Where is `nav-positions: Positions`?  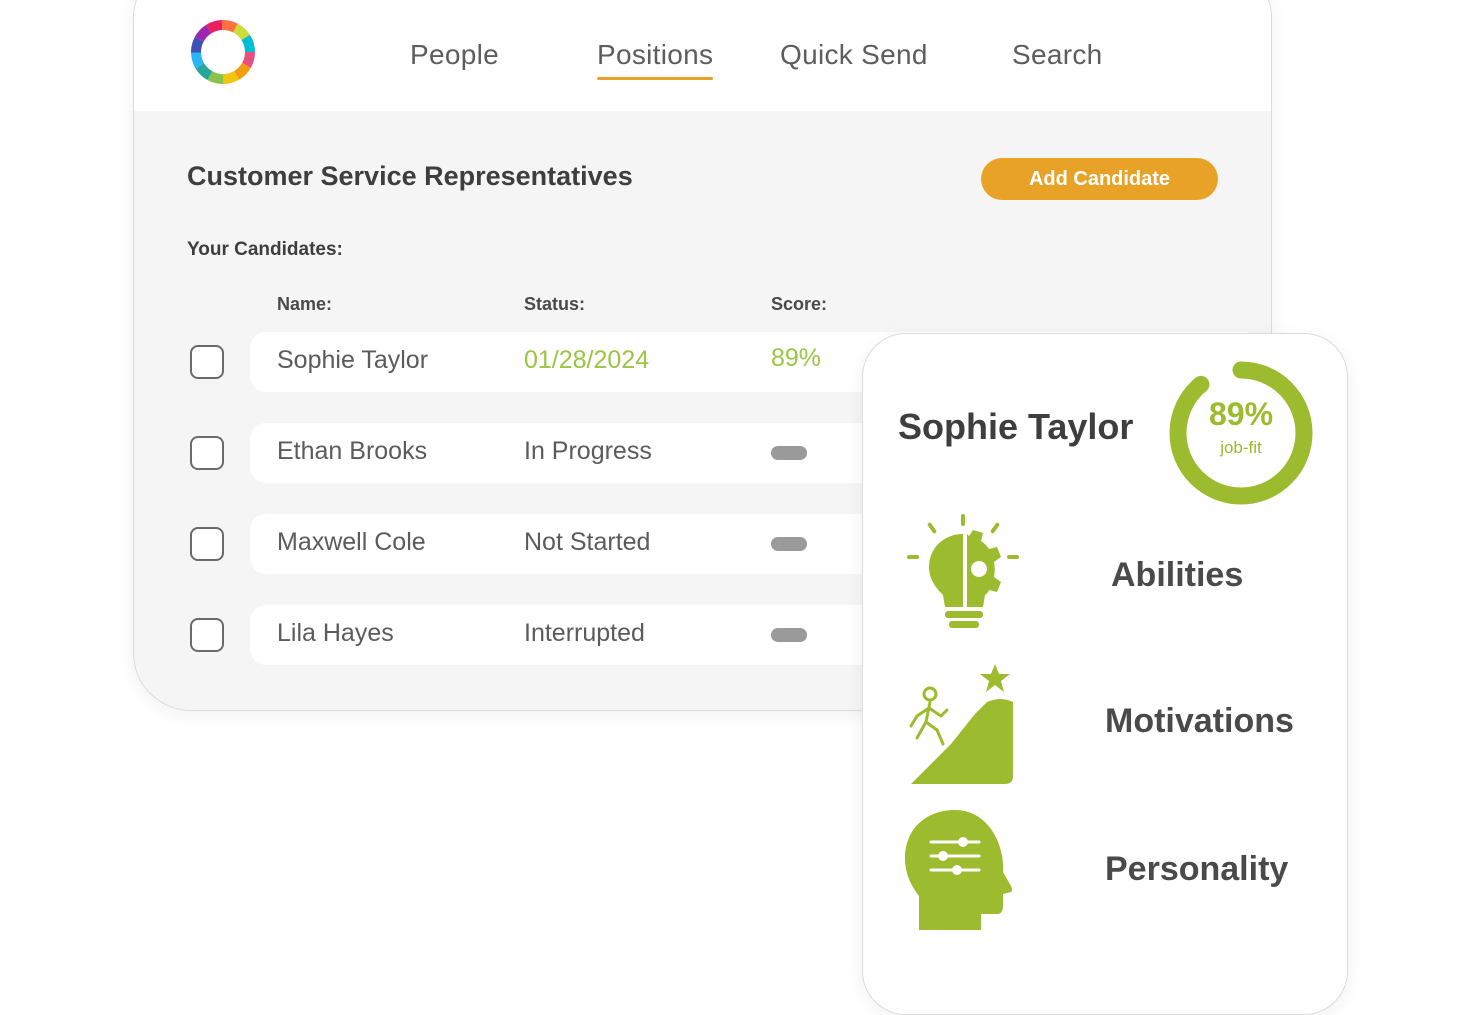
nav-positions: Positions is located at coordinates (655, 59).